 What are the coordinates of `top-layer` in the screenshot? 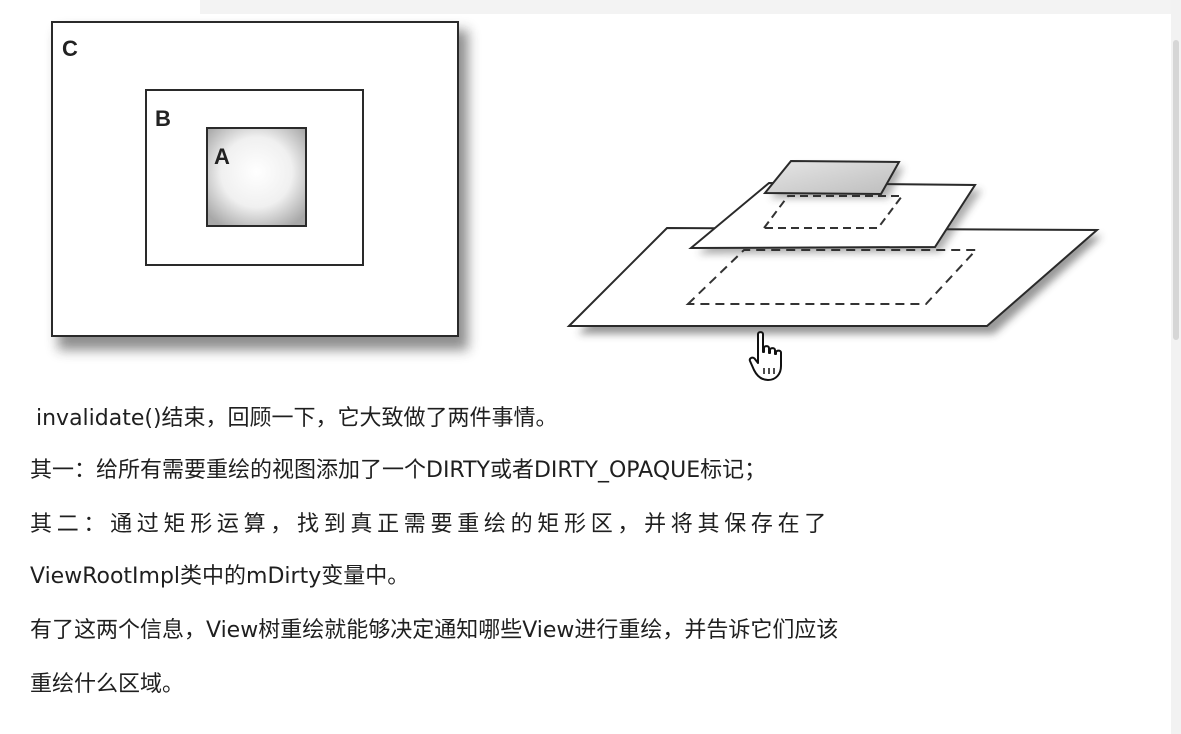 It's located at (831, 177).